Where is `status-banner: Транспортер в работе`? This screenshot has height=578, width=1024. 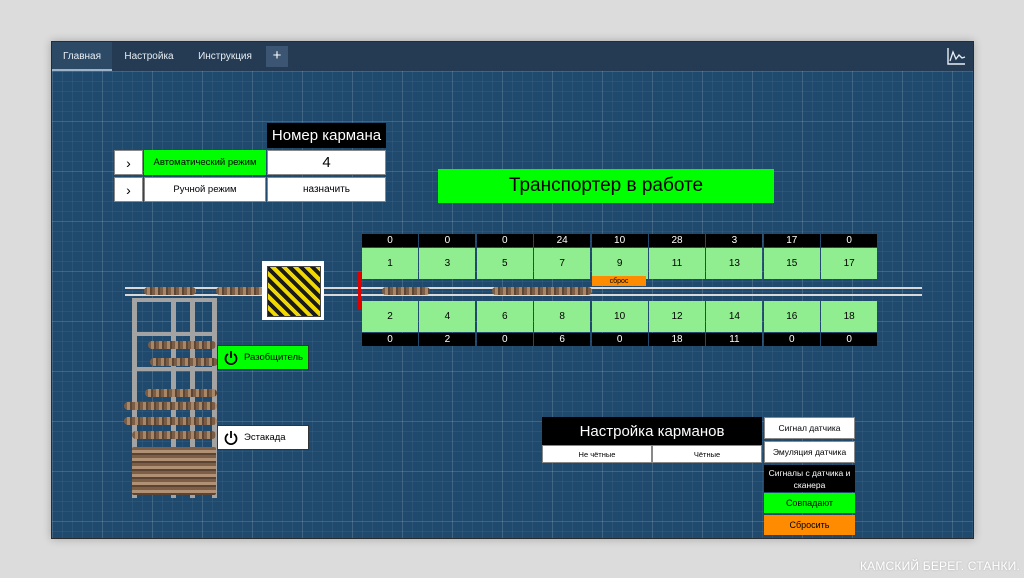
status-banner: Транспортер в работе is located at coordinates (606, 186).